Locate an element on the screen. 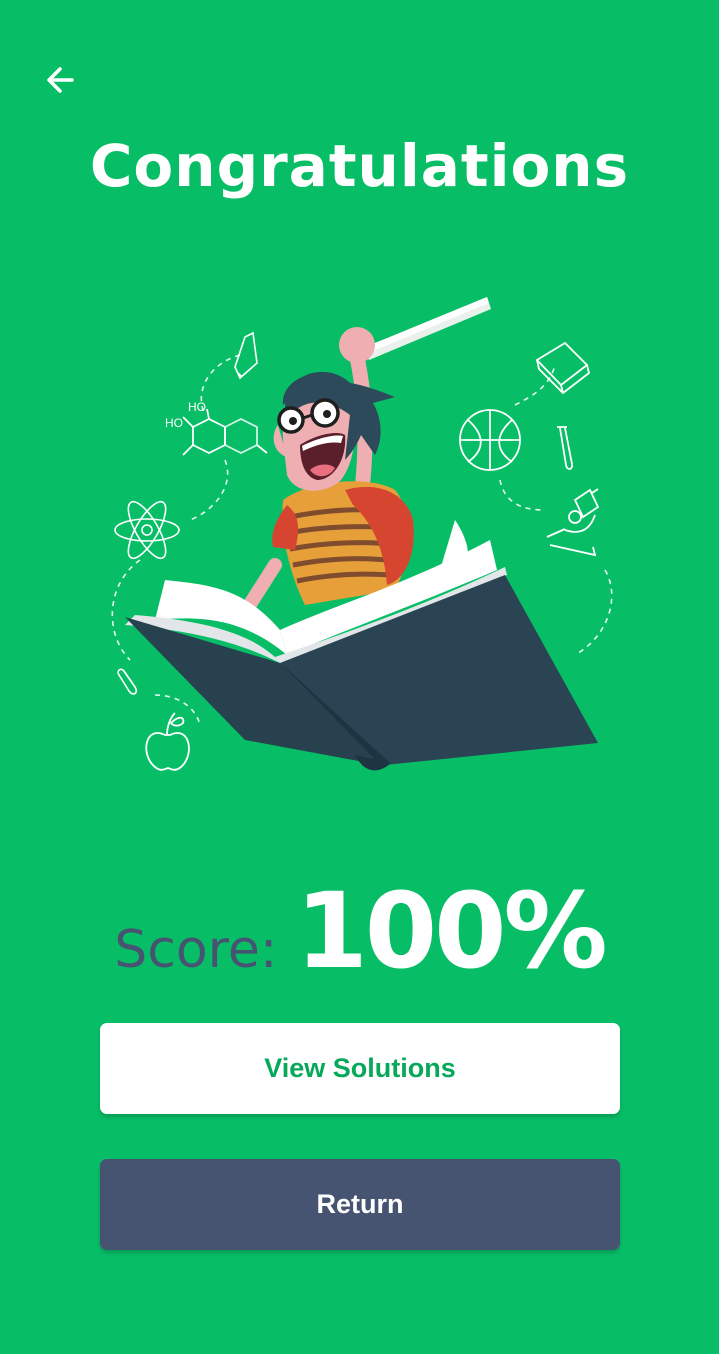 The height and width of the screenshot is (1354, 719). score-value: 100% is located at coordinates (451, 931).